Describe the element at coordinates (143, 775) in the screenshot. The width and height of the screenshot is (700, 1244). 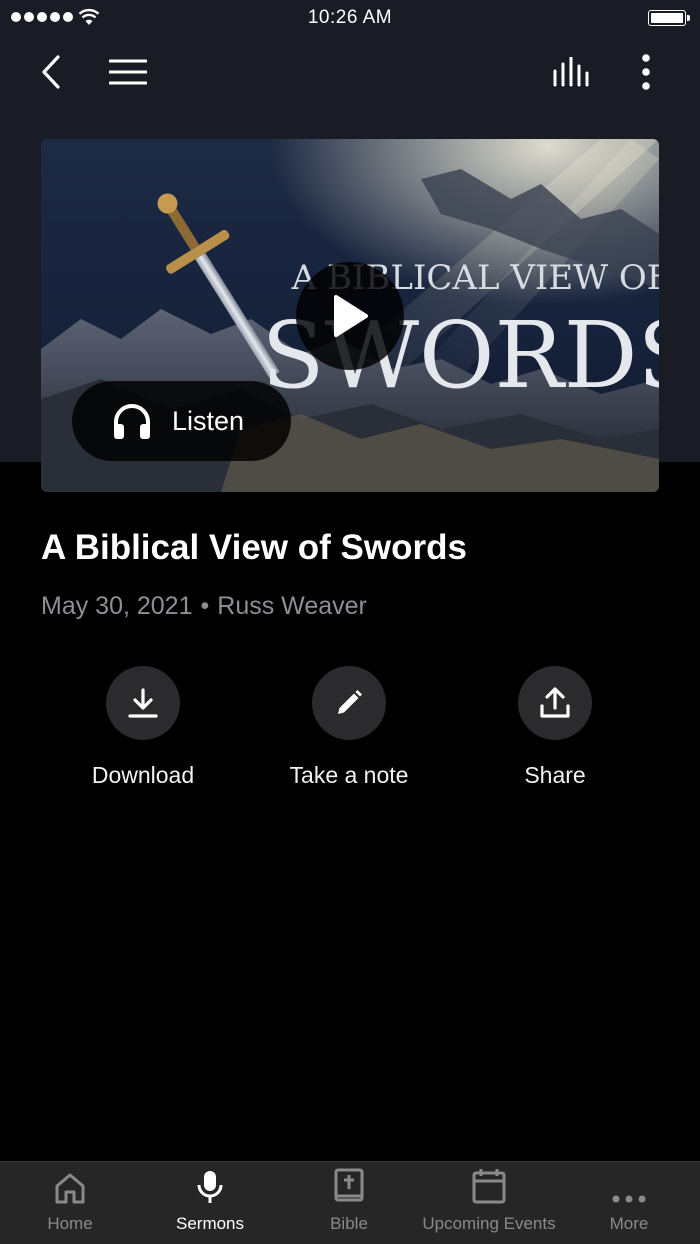
I see `download-label: Download` at that location.